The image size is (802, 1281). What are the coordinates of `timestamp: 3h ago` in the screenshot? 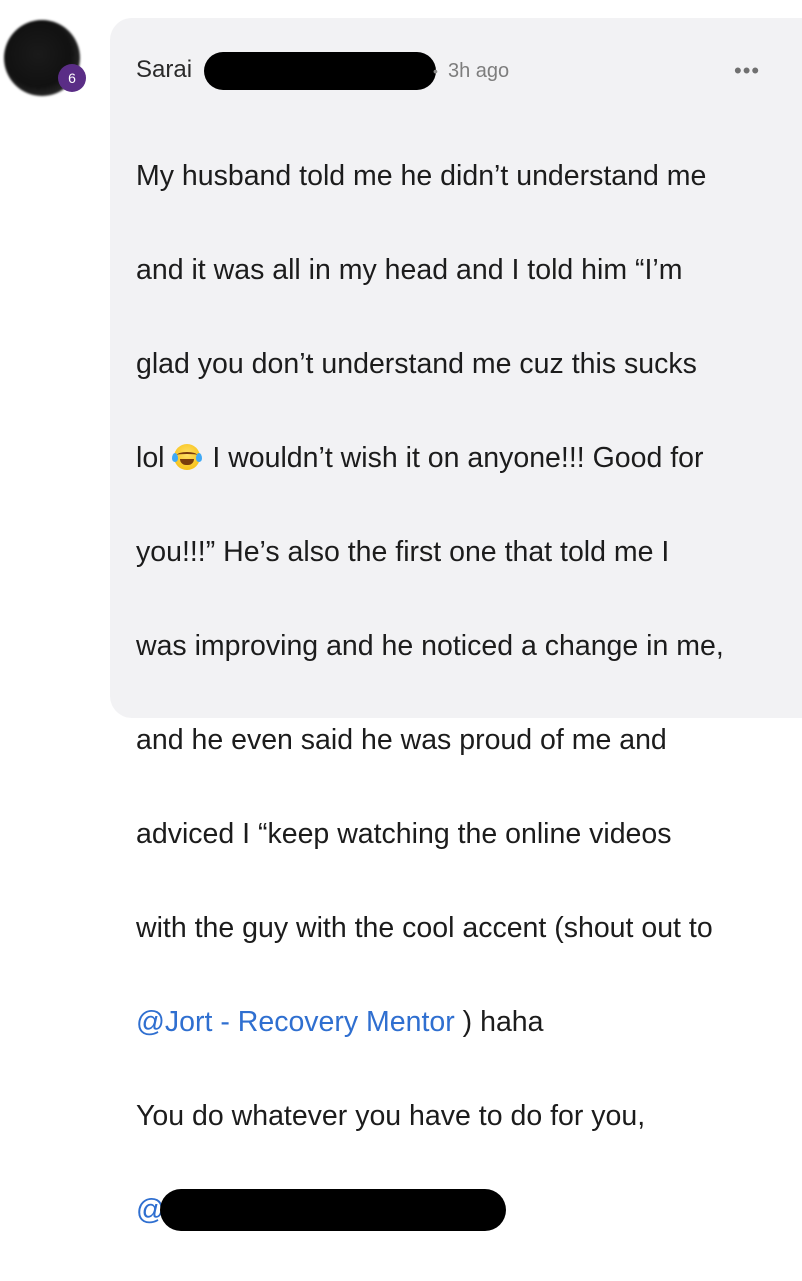 It's located at (479, 71).